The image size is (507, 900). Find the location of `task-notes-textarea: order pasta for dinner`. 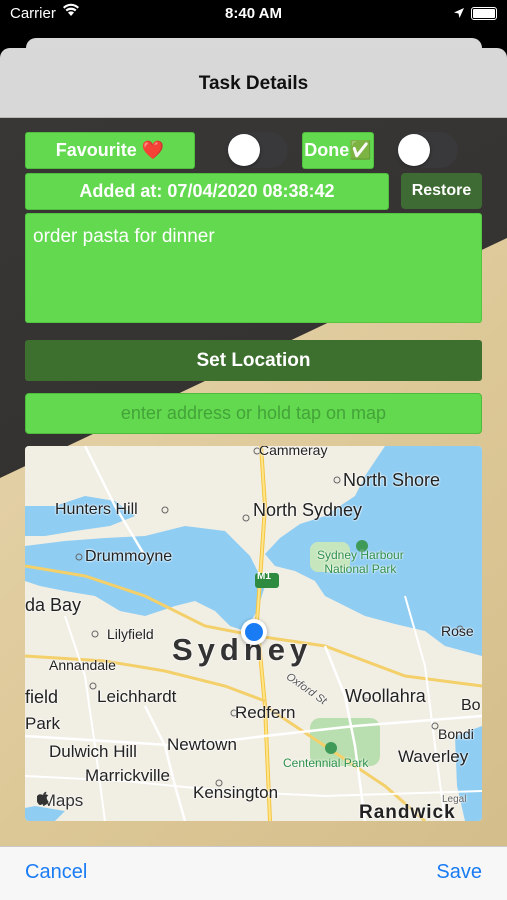

task-notes-textarea: order pasta for dinner is located at coordinates (253, 268).